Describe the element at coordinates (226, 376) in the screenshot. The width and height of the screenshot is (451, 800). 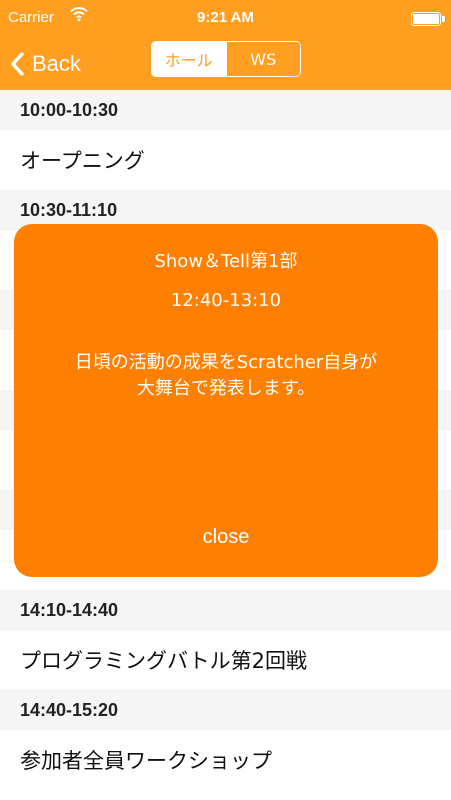
I see `popup-description: 日頃の活動の成果をScratcher自身が 大舞台で発表します。` at that location.